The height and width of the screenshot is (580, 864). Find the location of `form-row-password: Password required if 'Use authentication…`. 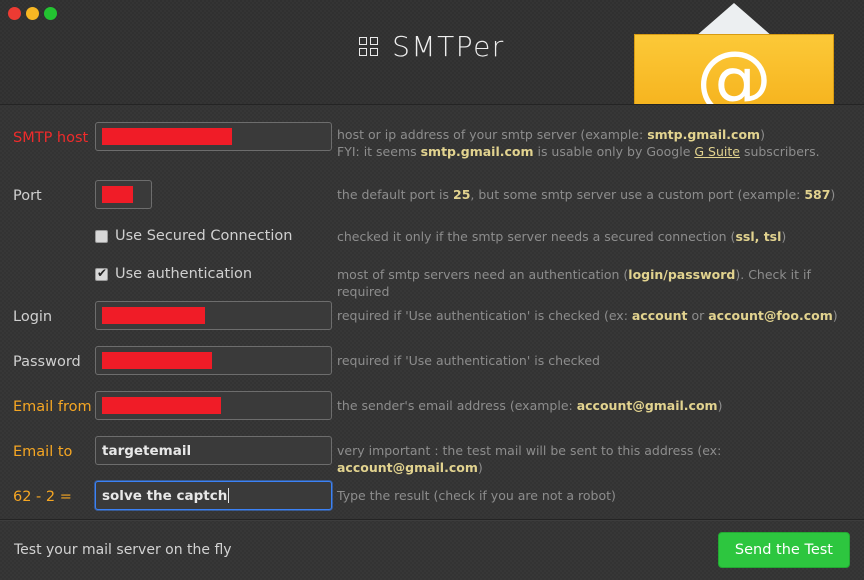

form-row-password: Password required if 'Use authentication… is located at coordinates (432, 364).